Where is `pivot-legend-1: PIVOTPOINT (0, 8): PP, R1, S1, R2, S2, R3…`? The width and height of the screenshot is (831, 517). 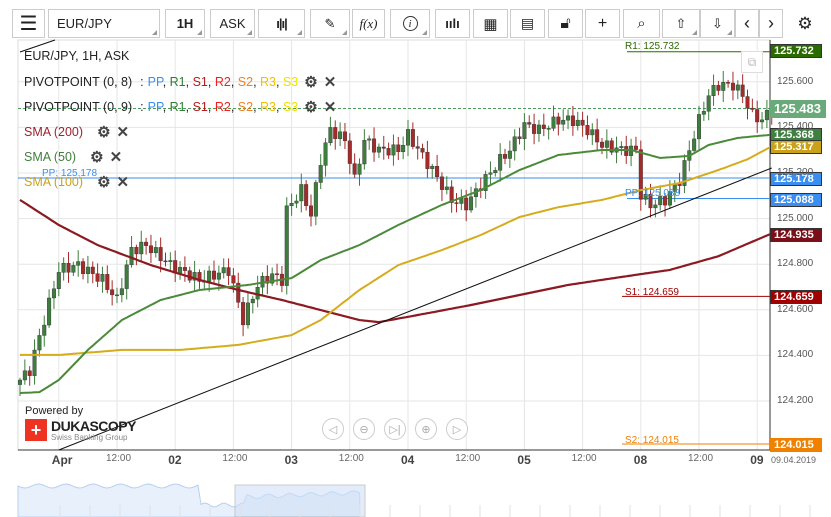
pivot-legend-1: PIVOTPOINT (0, 8): PP, R1, S1, R2, S2, R3… is located at coordinates (180, 82).